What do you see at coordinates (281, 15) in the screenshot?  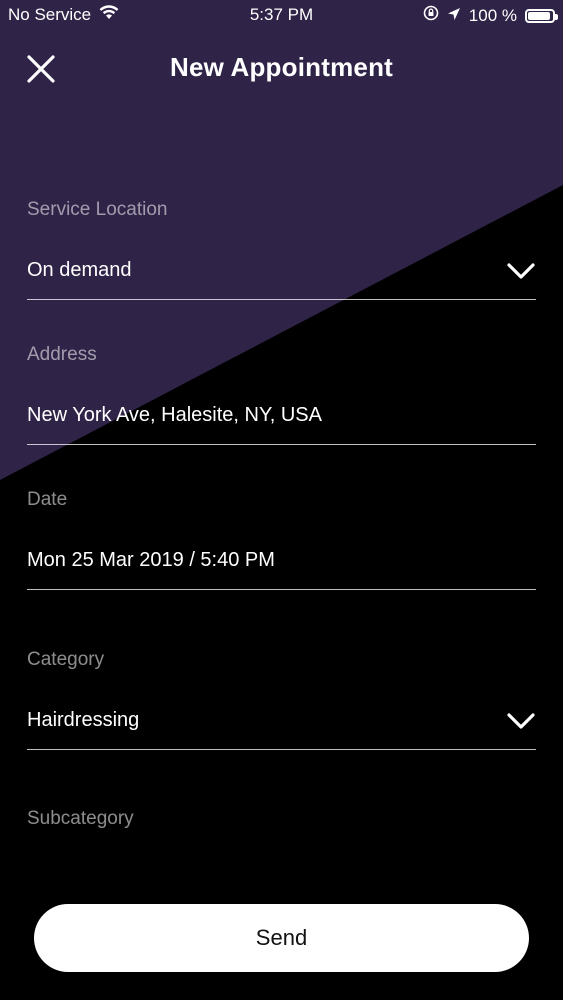 I see `status-bar: No Service 5:37 PM 100 %` at bounding box center [281, 15].